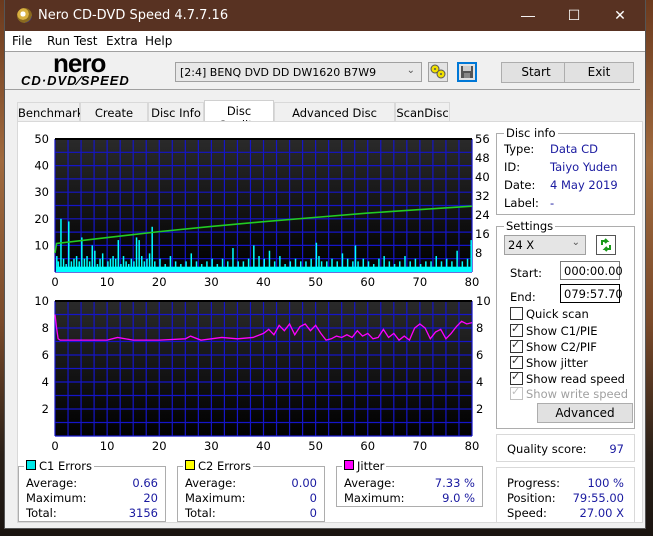 Image resolution: width=653 pixels, height=536 pixels. Describe the element at coordinates (519, 149) in the screenshot. I see `disc-type-label: Type:` at that location.